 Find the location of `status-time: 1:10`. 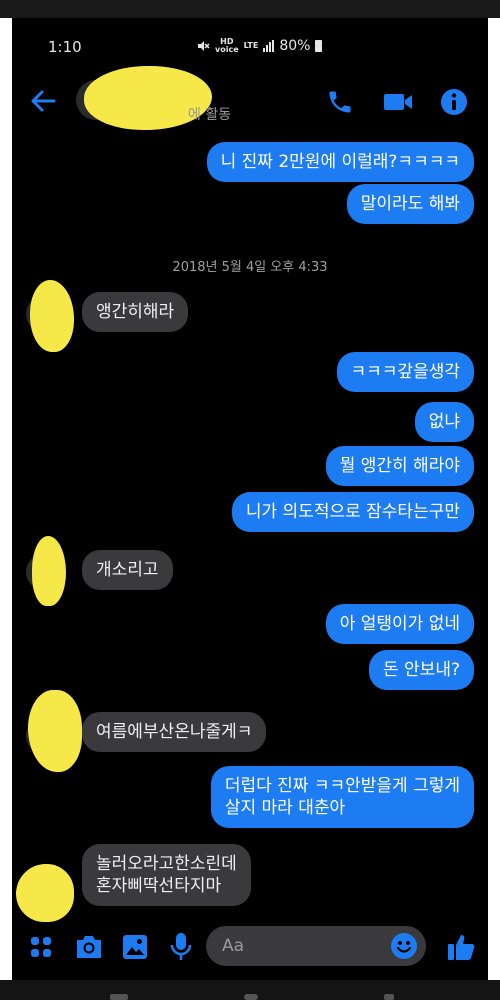

status-time: 1:10 is located at coordinates (65, 47).